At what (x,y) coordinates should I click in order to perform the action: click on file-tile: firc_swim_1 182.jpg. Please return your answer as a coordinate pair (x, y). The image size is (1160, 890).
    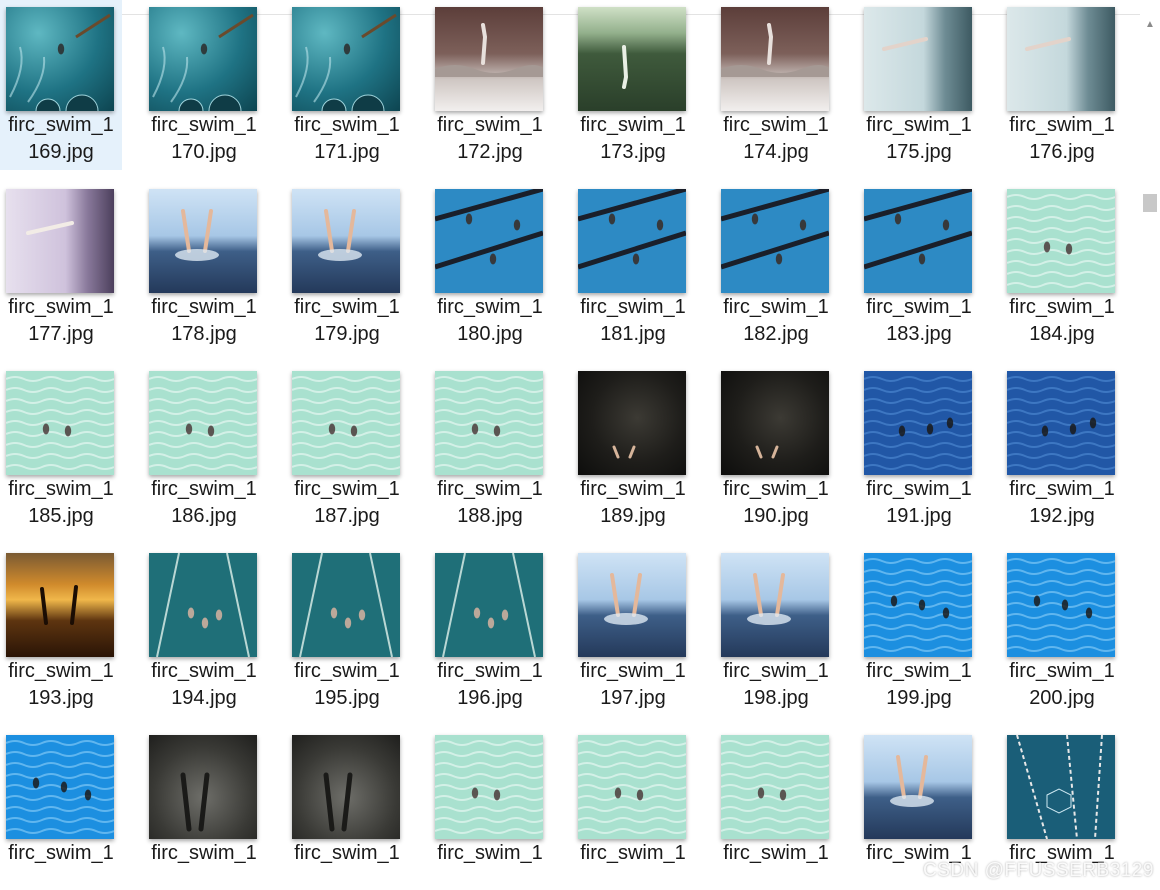
    Looking at the image, I should click on (776, 267).